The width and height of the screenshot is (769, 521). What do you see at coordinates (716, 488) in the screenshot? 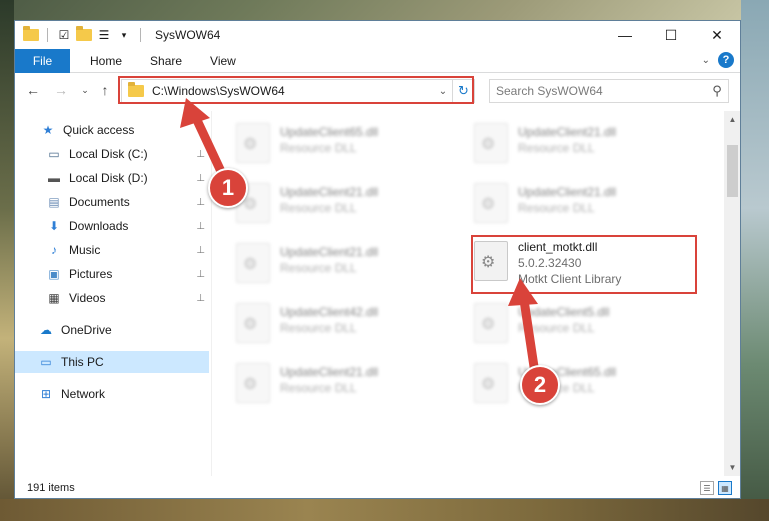
I see `view-toggle: ☰ ▦` at bounding box center [716, 488].